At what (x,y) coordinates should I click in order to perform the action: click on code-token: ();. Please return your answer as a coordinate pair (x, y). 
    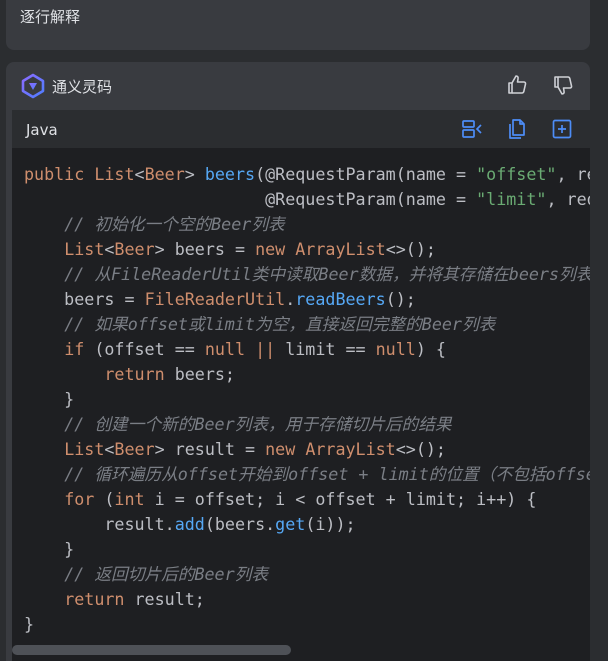
    Looking at the image, I should click on (400, 299).